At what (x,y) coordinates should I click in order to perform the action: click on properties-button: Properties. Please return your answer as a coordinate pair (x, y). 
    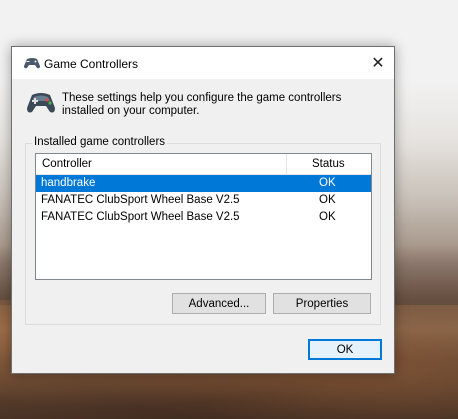
    Looking at the image, I should click on (322, 303).